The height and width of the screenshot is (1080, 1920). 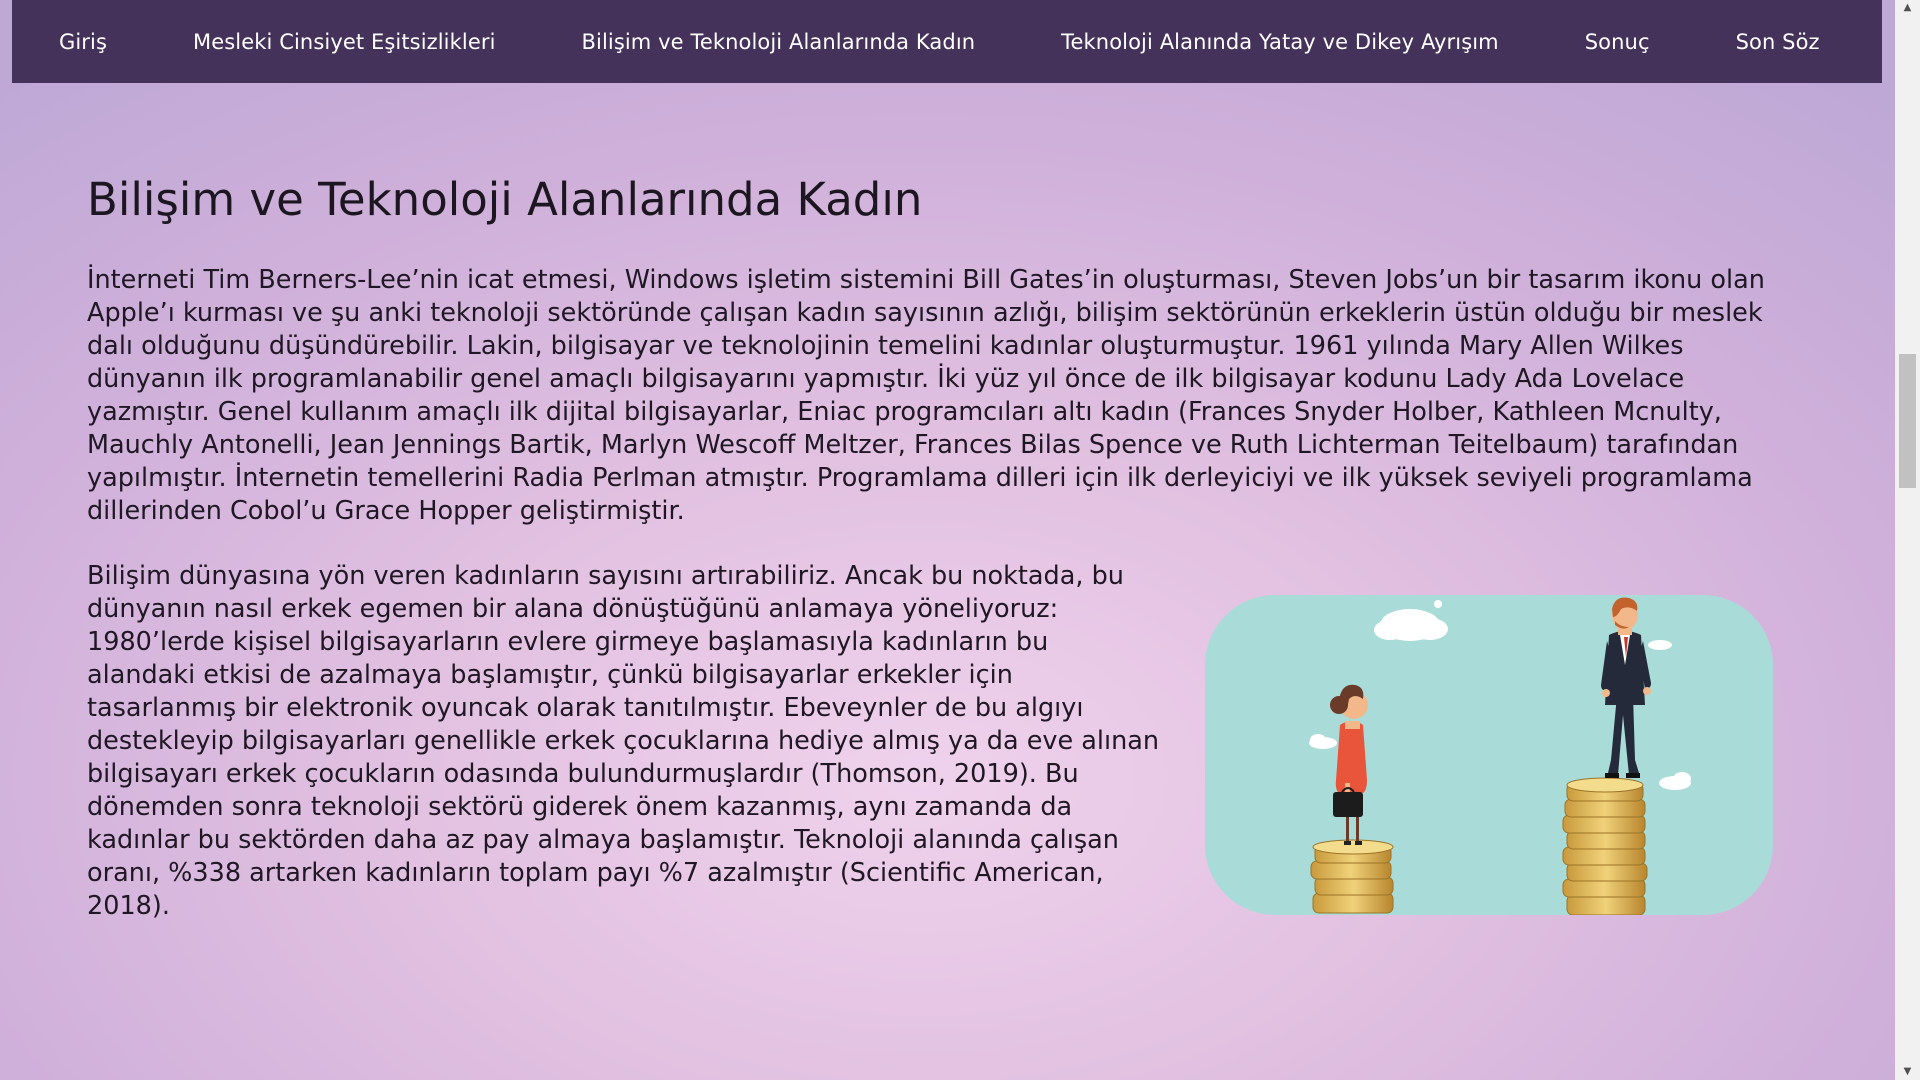 I want to click on nav-item-son-soz: Son Söz, so click(x=1778, y=42).